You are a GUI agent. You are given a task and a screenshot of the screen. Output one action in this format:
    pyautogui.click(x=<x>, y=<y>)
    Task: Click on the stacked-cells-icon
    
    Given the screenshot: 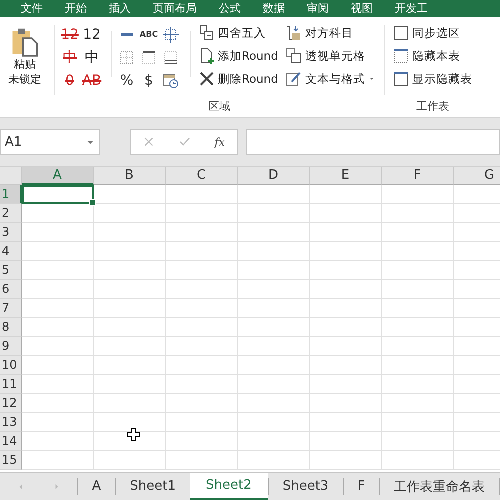 What is the action you would take?
    pyautogui.click(x=294, y=56)
    